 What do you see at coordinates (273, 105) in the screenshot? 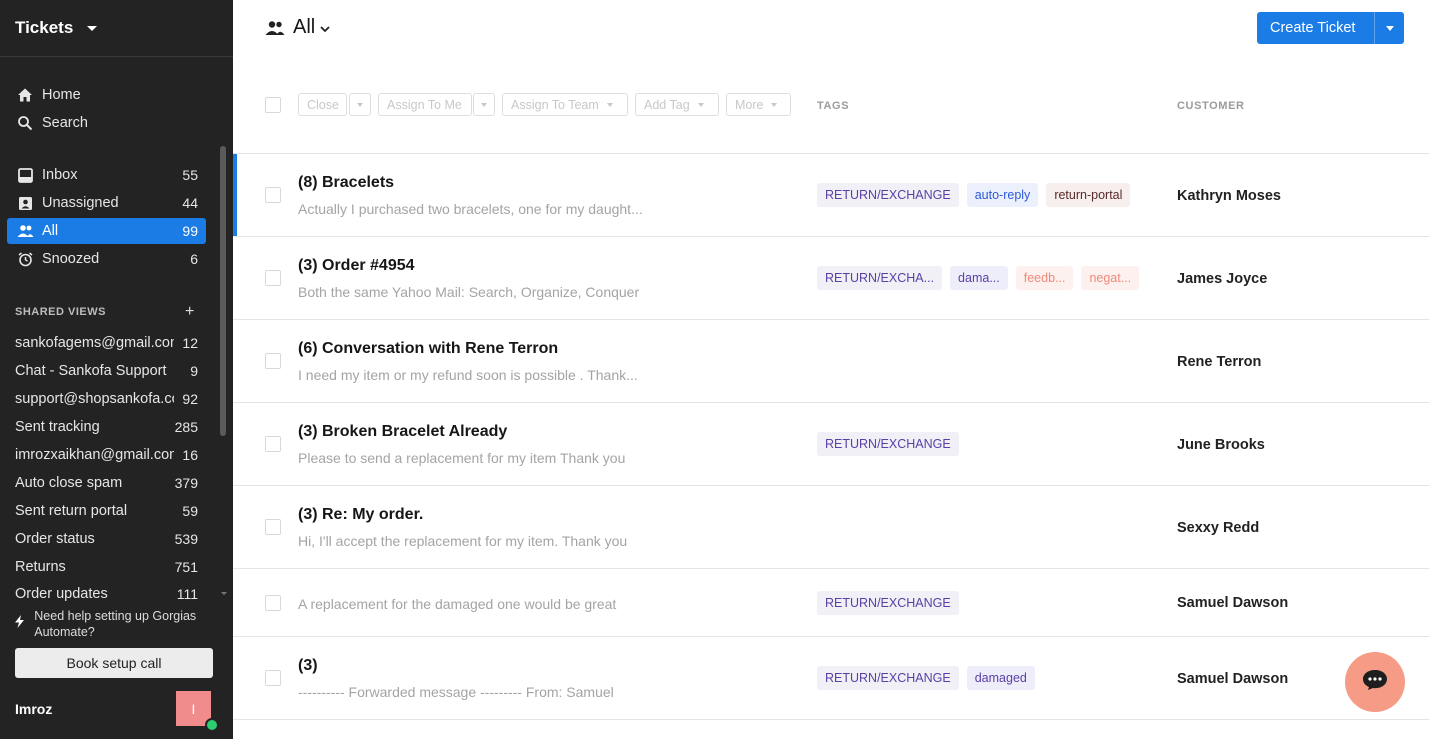
I see `select-all-checkbox` at bounding box center [273, 105].